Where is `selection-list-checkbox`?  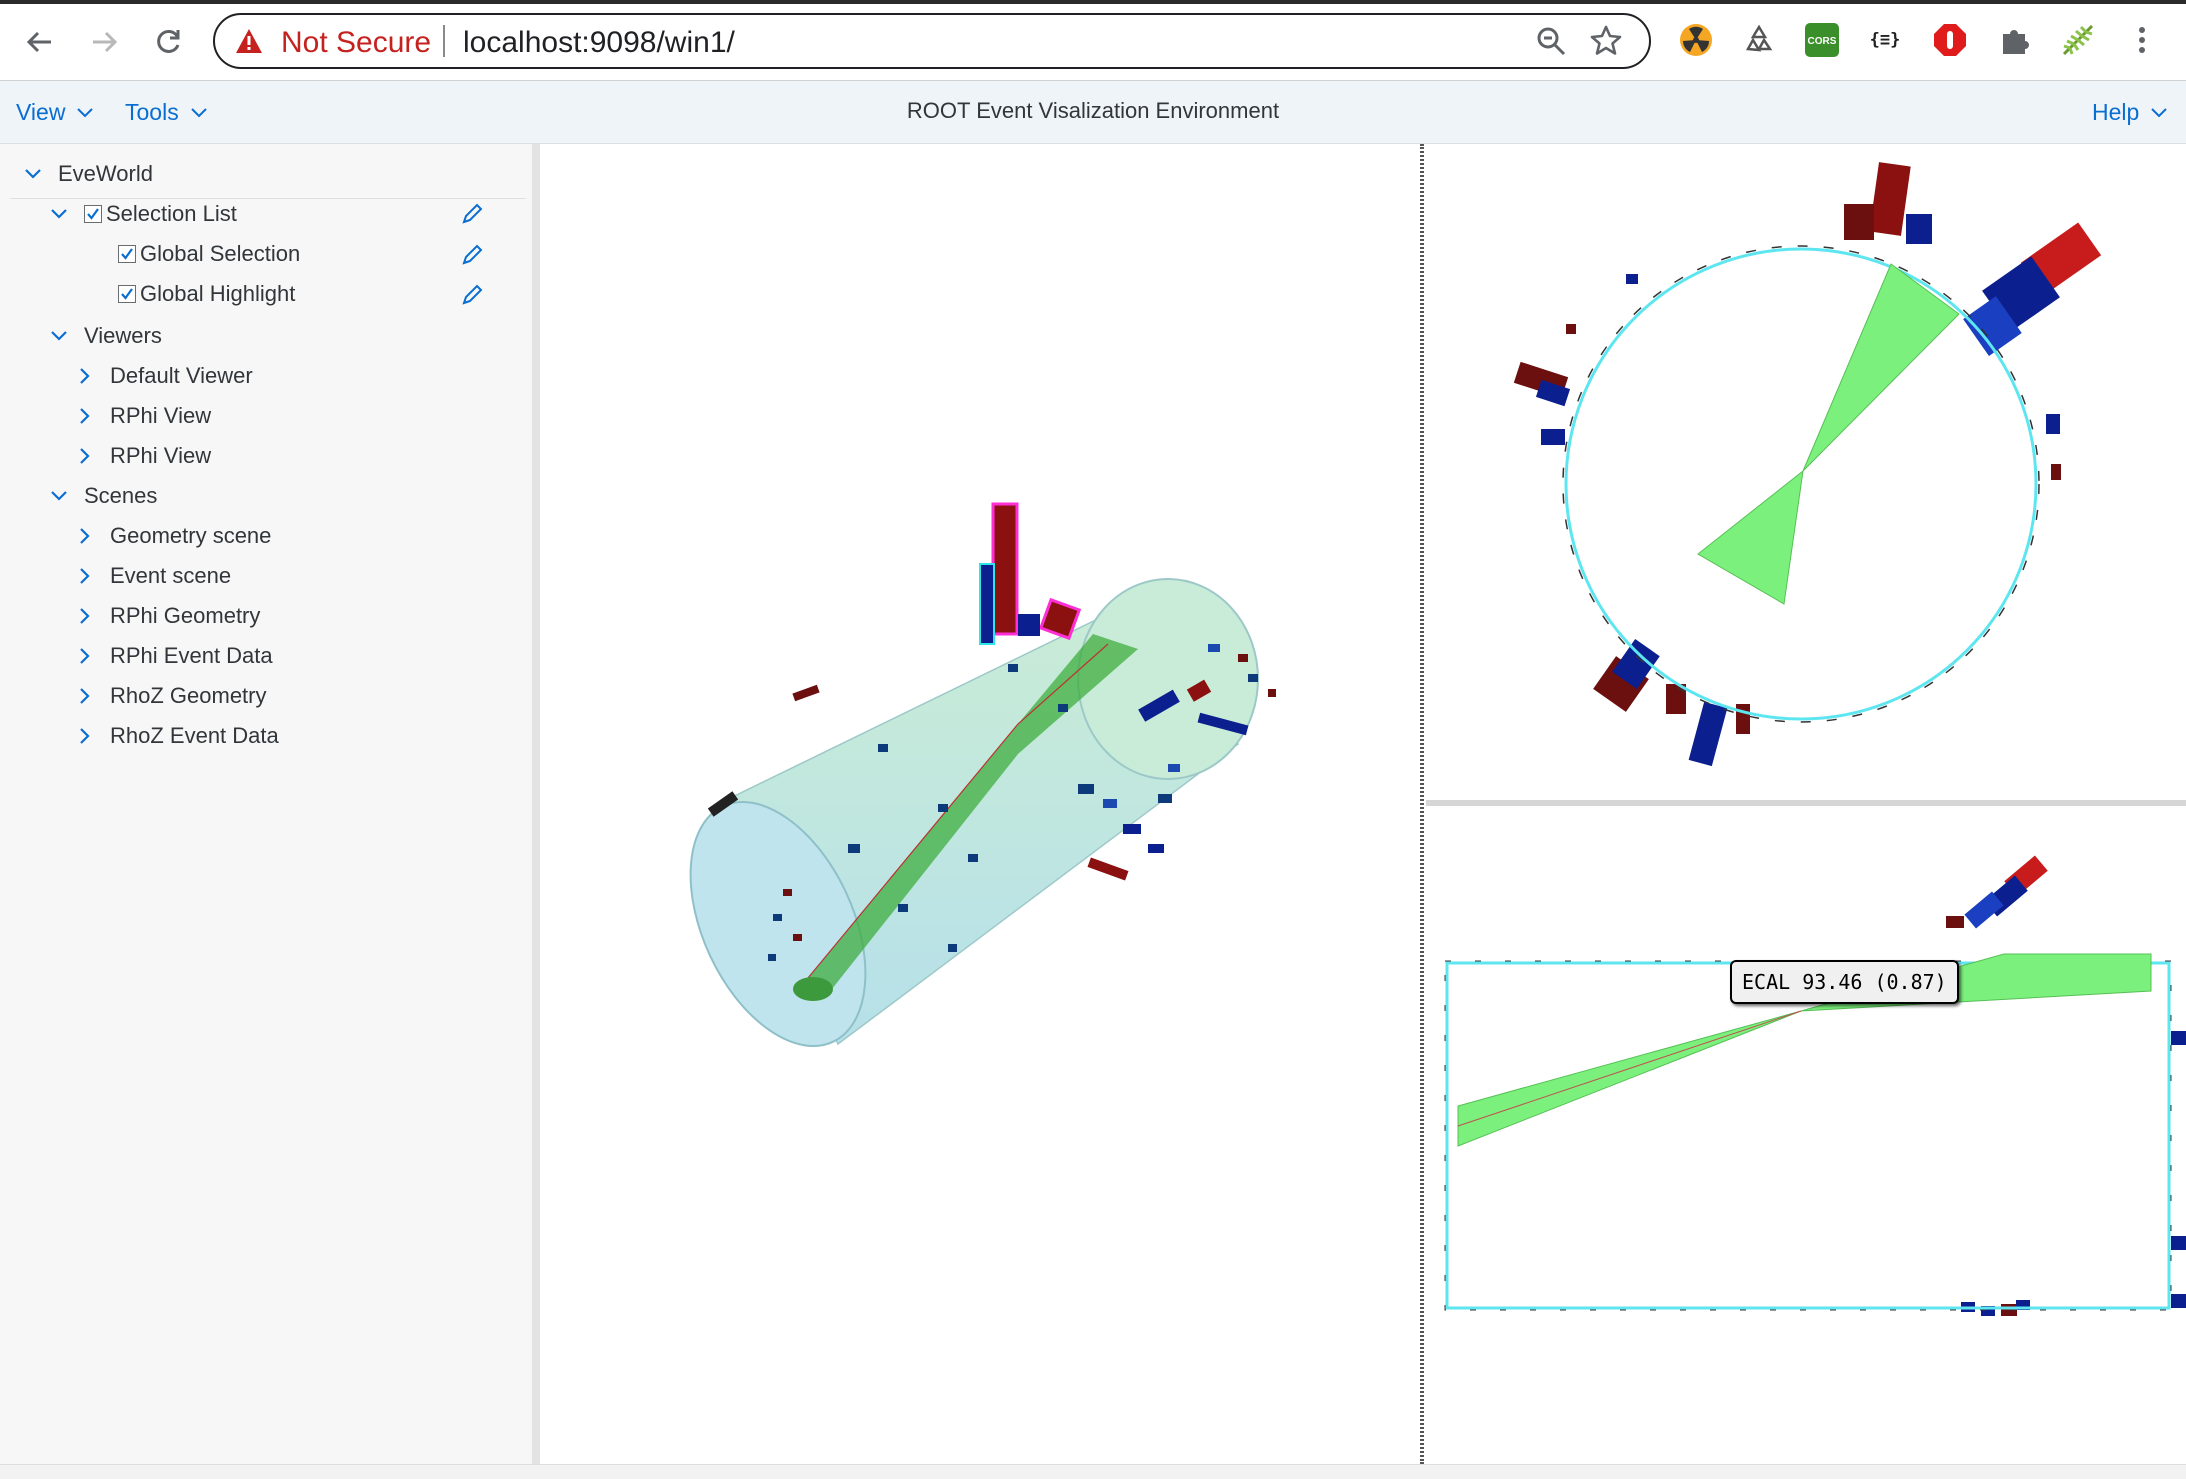 selection-list-checkbox is located at coordinates (93, 214).